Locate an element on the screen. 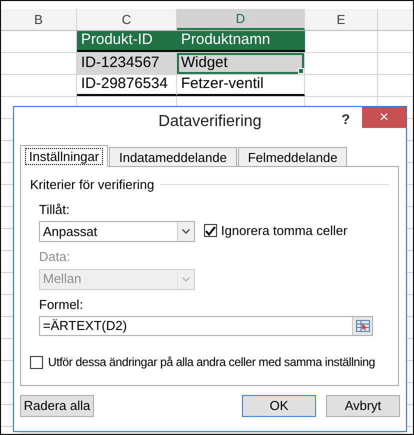 The image size is (414, 435). group-label: Kriterier för verifiering is located at coordinates (92, 185).